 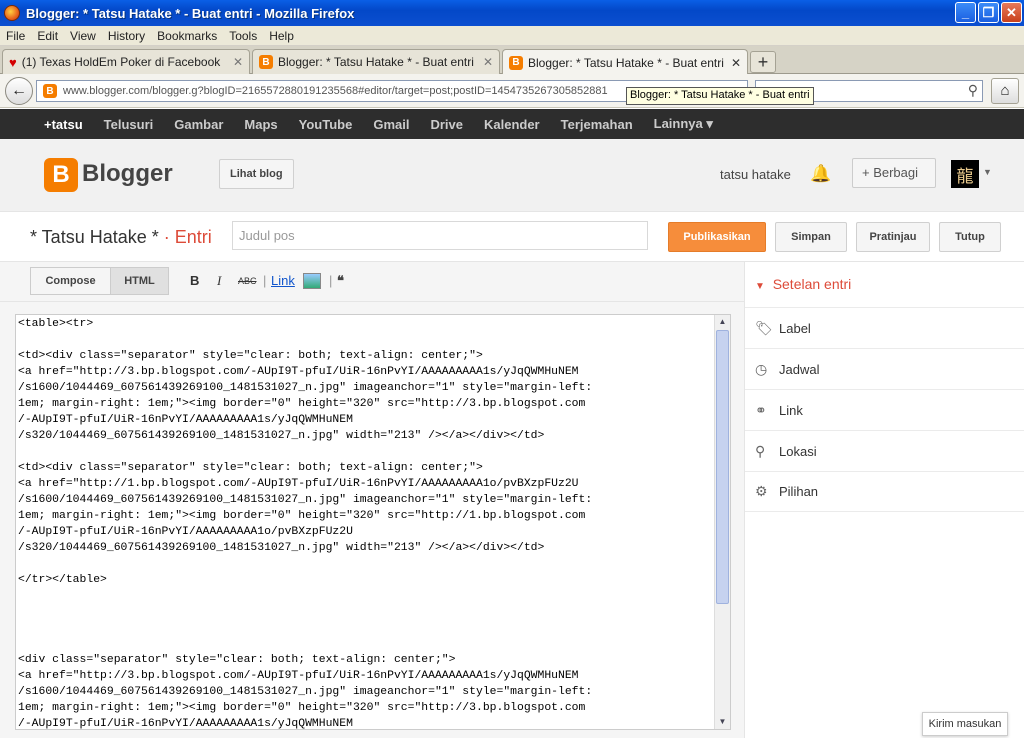 I want to click on sidebar-item-text: Label, so click(x=795, y=328).